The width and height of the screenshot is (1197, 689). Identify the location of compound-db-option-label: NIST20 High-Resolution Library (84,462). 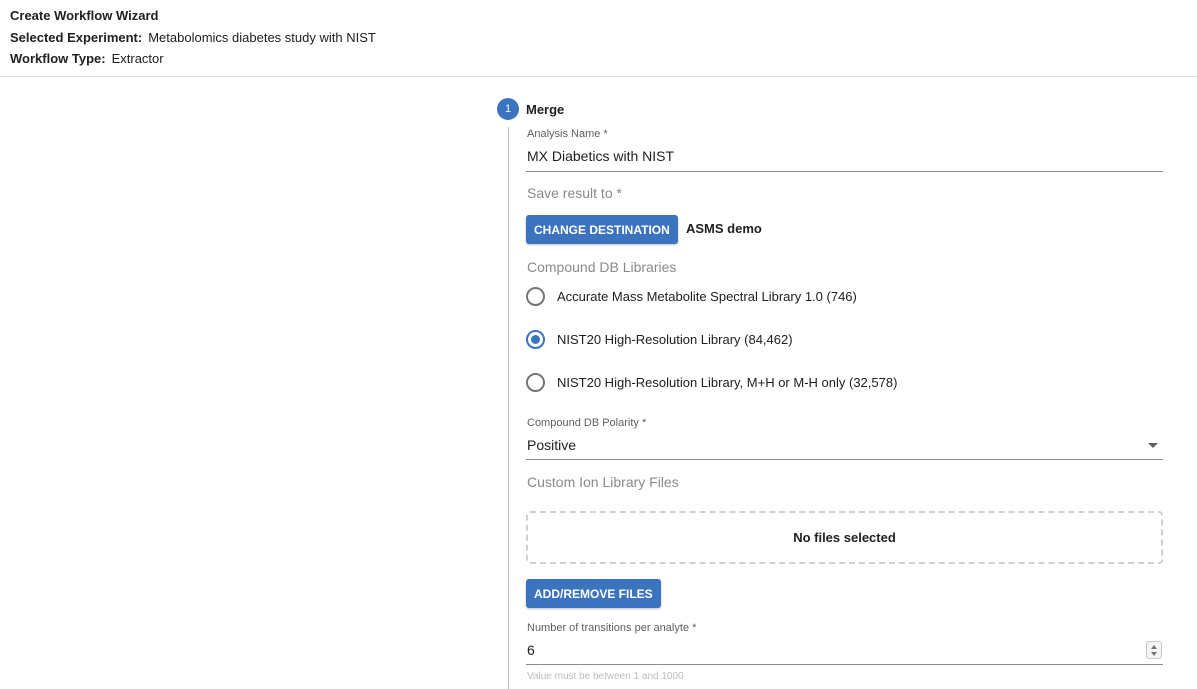
(675, 339).